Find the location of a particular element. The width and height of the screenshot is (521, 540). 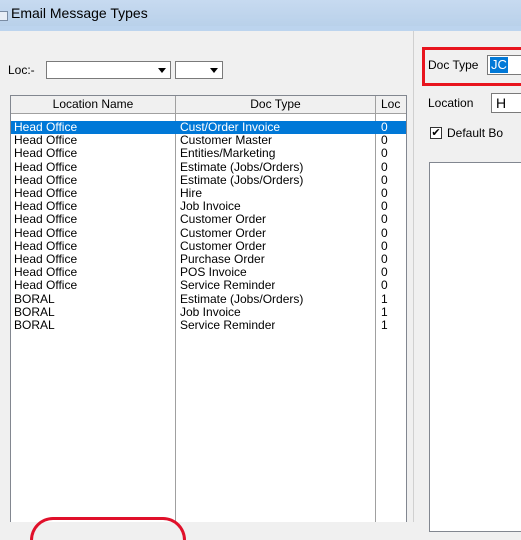

panel-divider is located at coordinates (413, 276).